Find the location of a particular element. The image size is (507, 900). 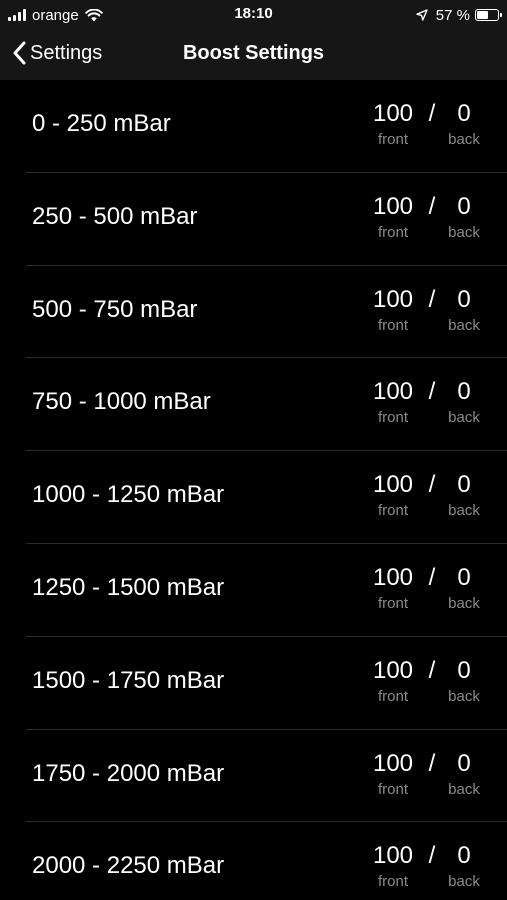

pressure-range-label: 2000 - 2250 mBar is located at coordinates (128, 866).